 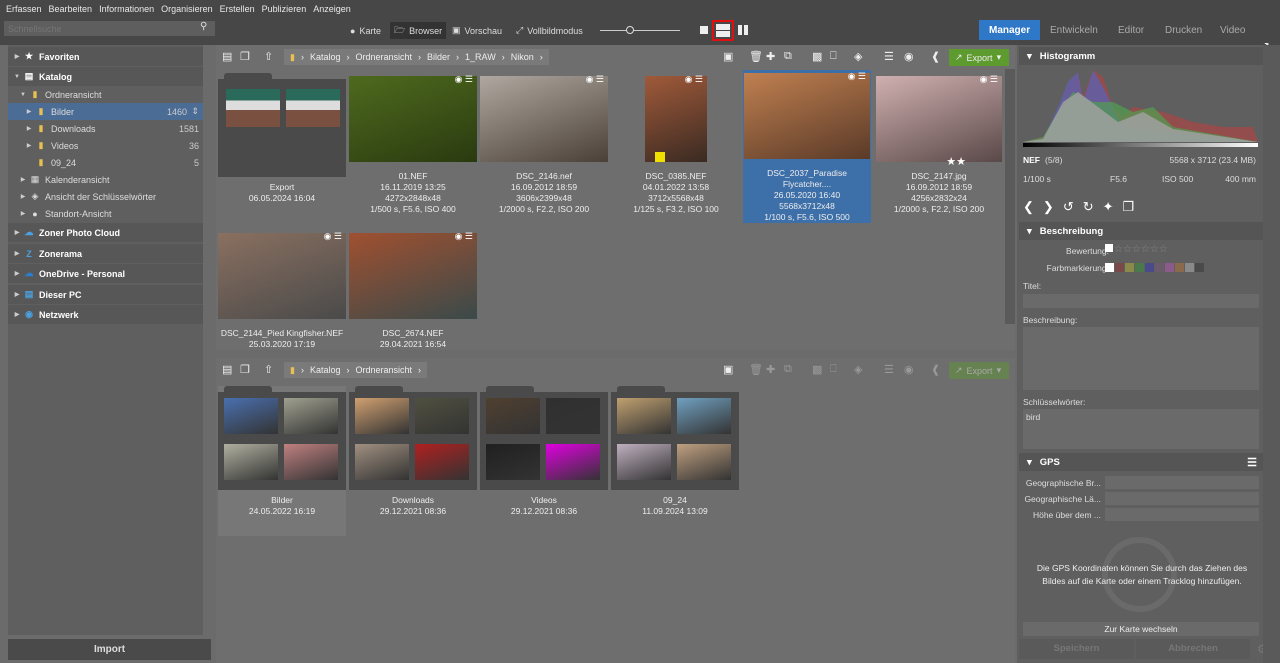 What do you see at coordinates (909, 369) in the screenshot?
I see `edit-icon: ◉` at bounding box center [909, 369].